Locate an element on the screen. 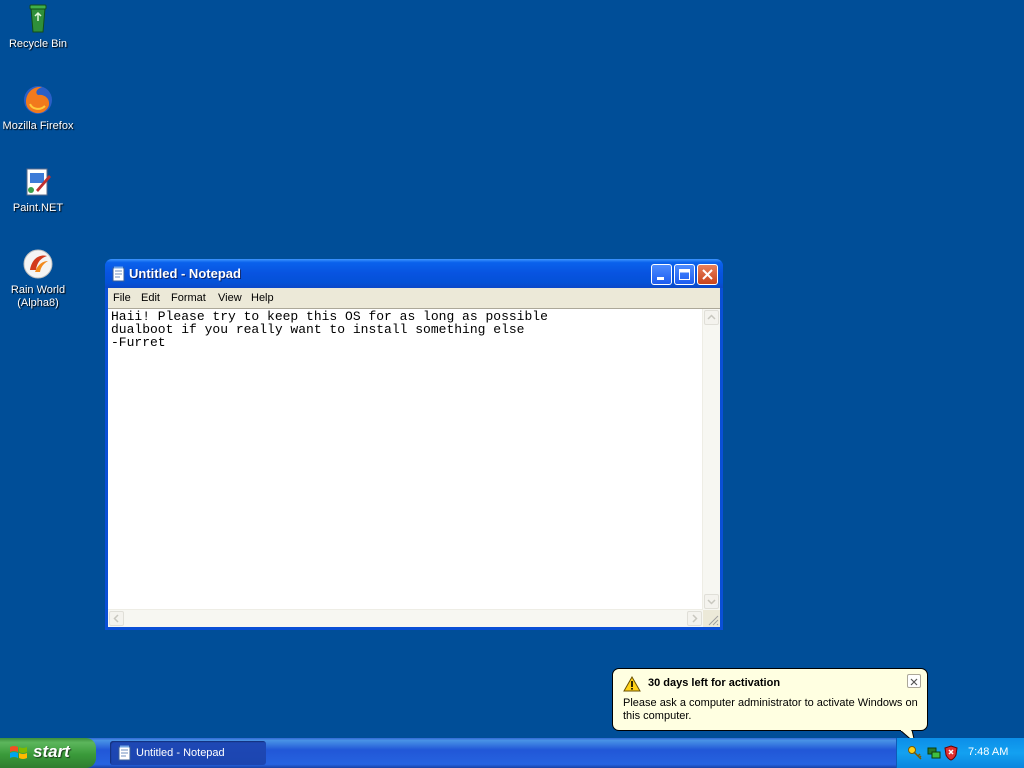 The height and width of the screenshot is (768, 1024). start-button: start is located at coordinates (48, 753).